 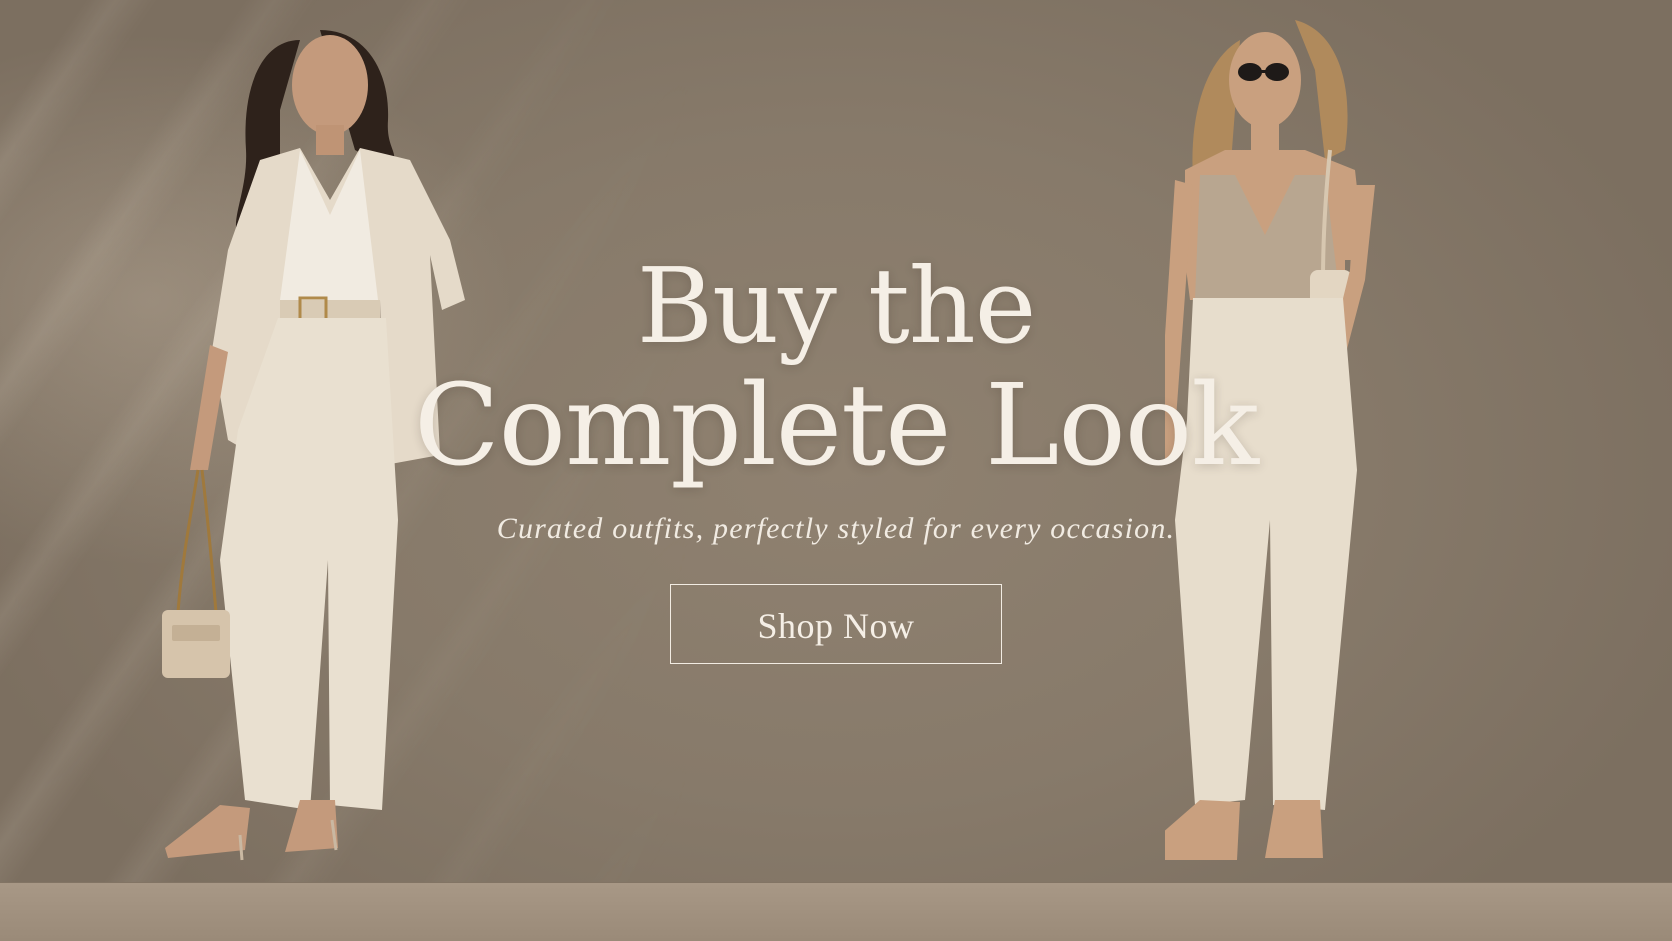 What do you see at coordinates (836, 426) in the screenshot?
I see `headline-line-2: Complete Look` at bounding box center [836, 426].